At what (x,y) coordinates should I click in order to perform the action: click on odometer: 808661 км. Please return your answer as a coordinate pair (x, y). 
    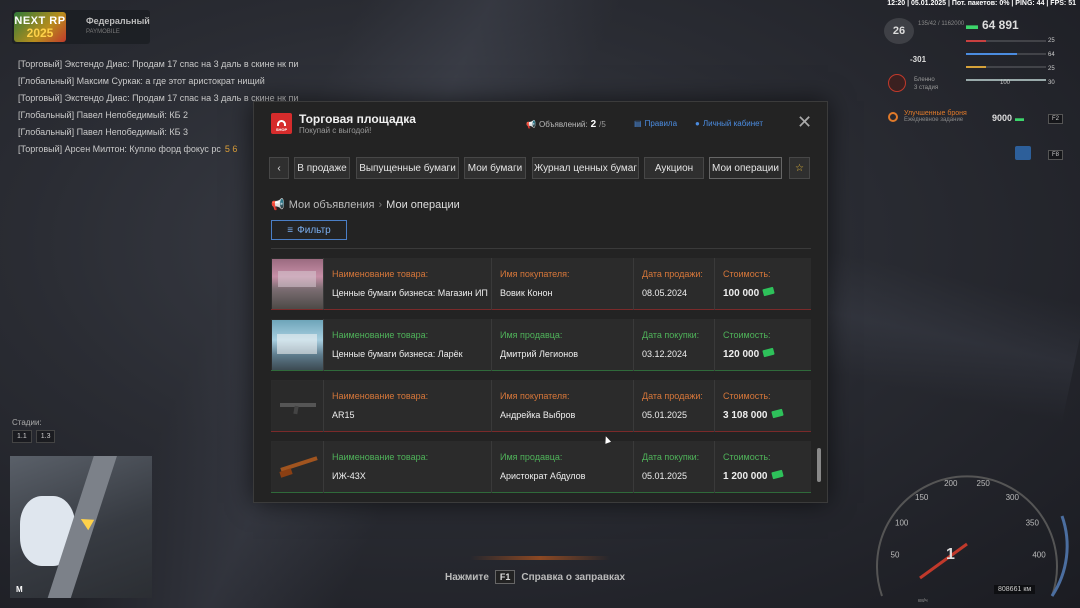
    Looking at the image, I should click on (1015, 589).